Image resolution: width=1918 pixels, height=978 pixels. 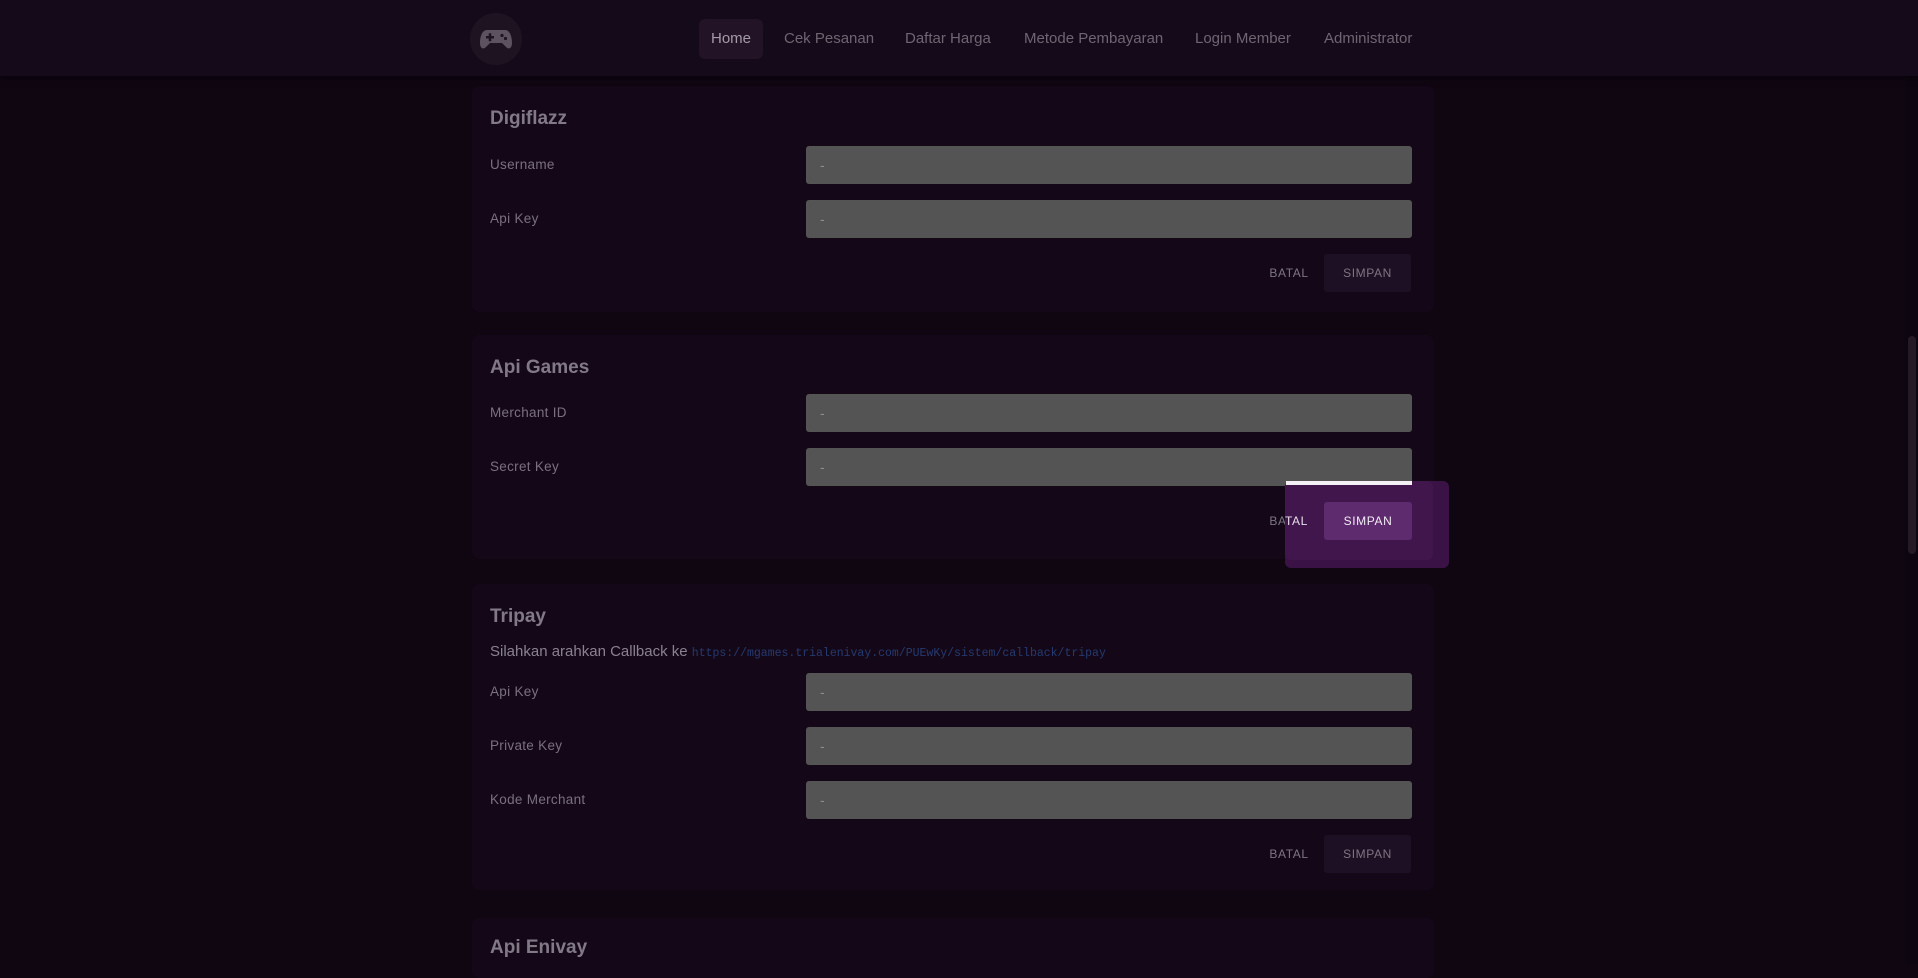 What do you see at coordinates (1296, 521) in the screenshot?
I see `cancel-button-highlighted-part: TAL` at bounding box center [1296, 521].